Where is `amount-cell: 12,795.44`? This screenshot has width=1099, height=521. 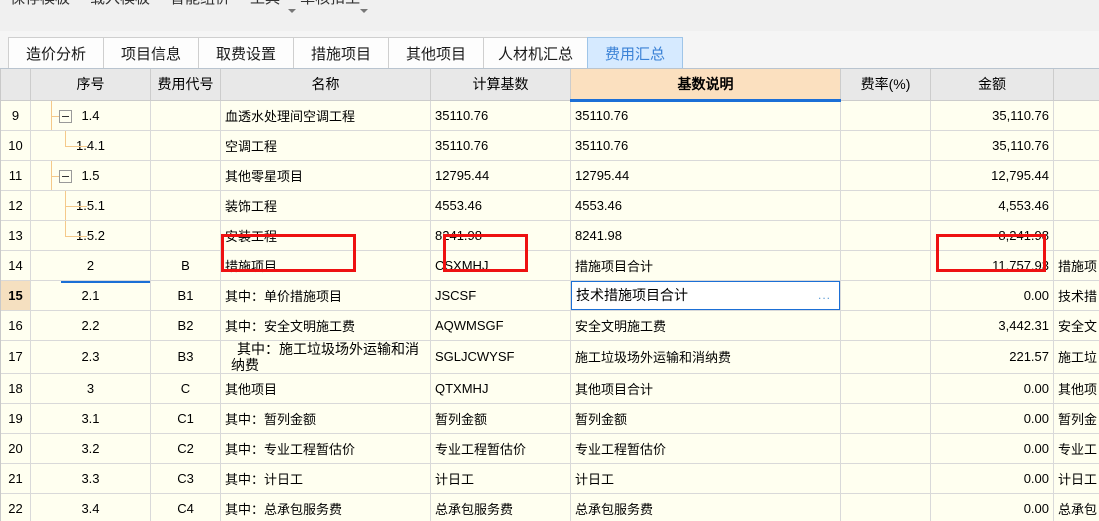
amount-cell: 12,795.44 is located at coordinates (992, 175).